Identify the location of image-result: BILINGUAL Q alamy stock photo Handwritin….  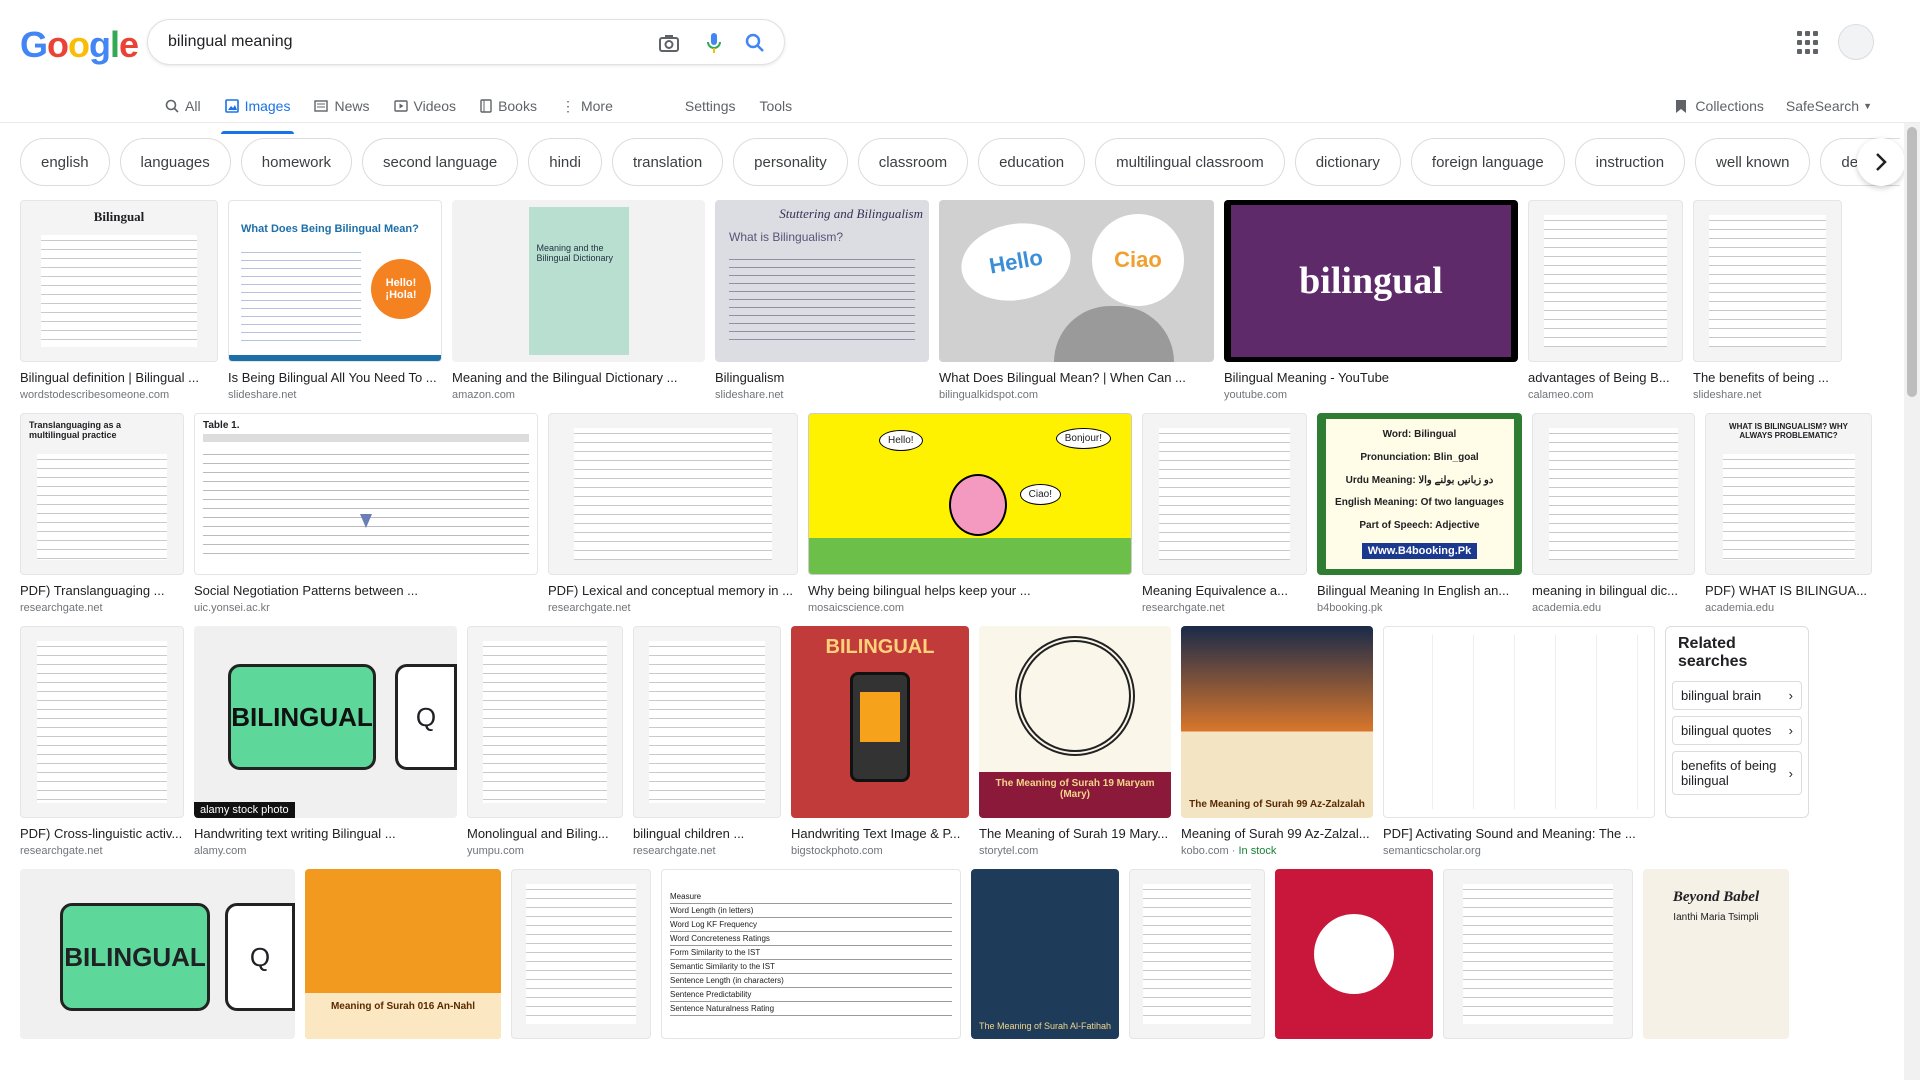
(325, 741).